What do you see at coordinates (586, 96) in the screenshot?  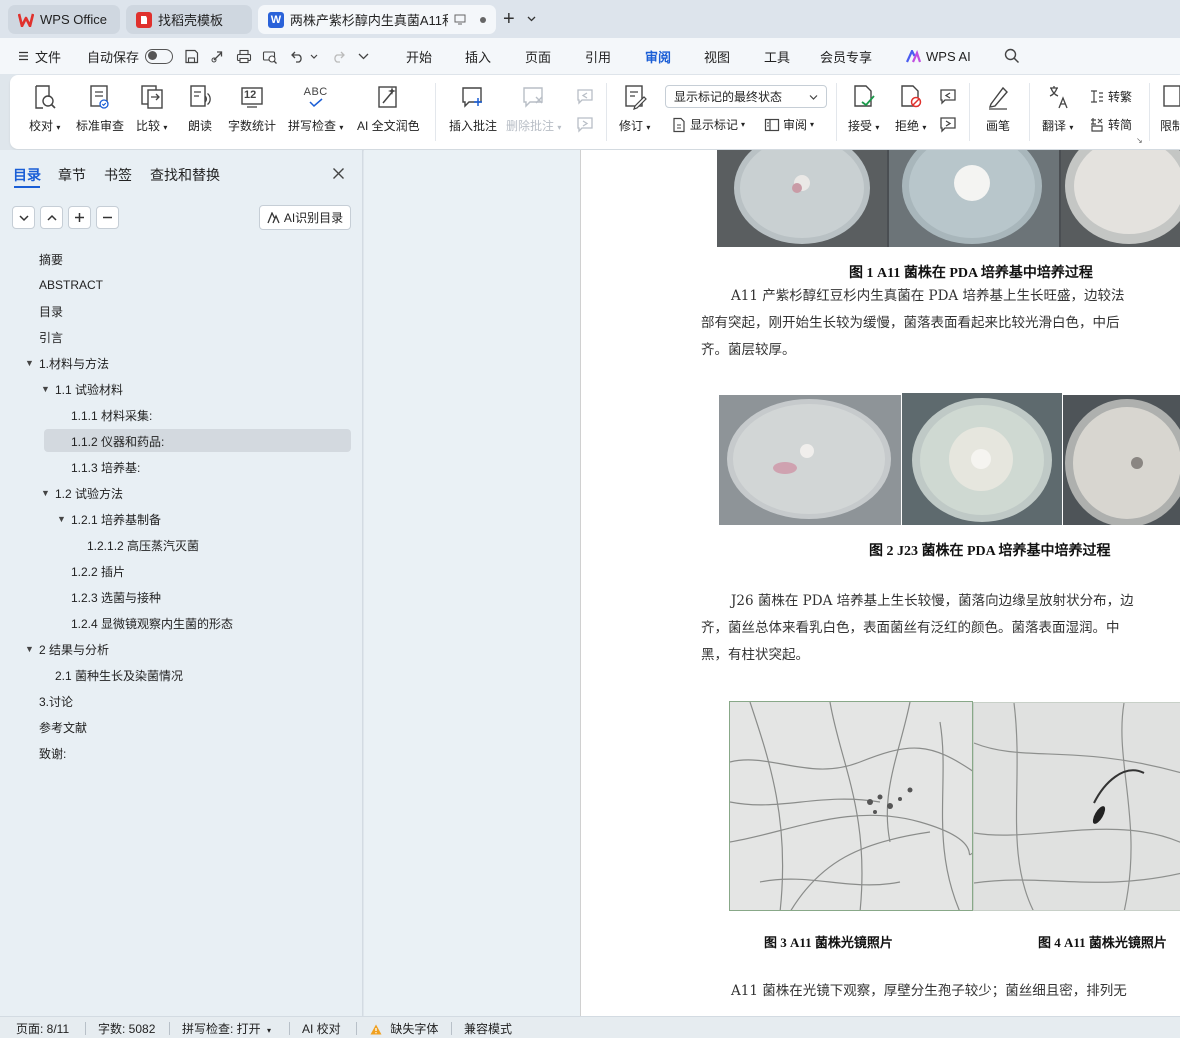 I see `previous-comment-icon` at bounding box center [586, 96].